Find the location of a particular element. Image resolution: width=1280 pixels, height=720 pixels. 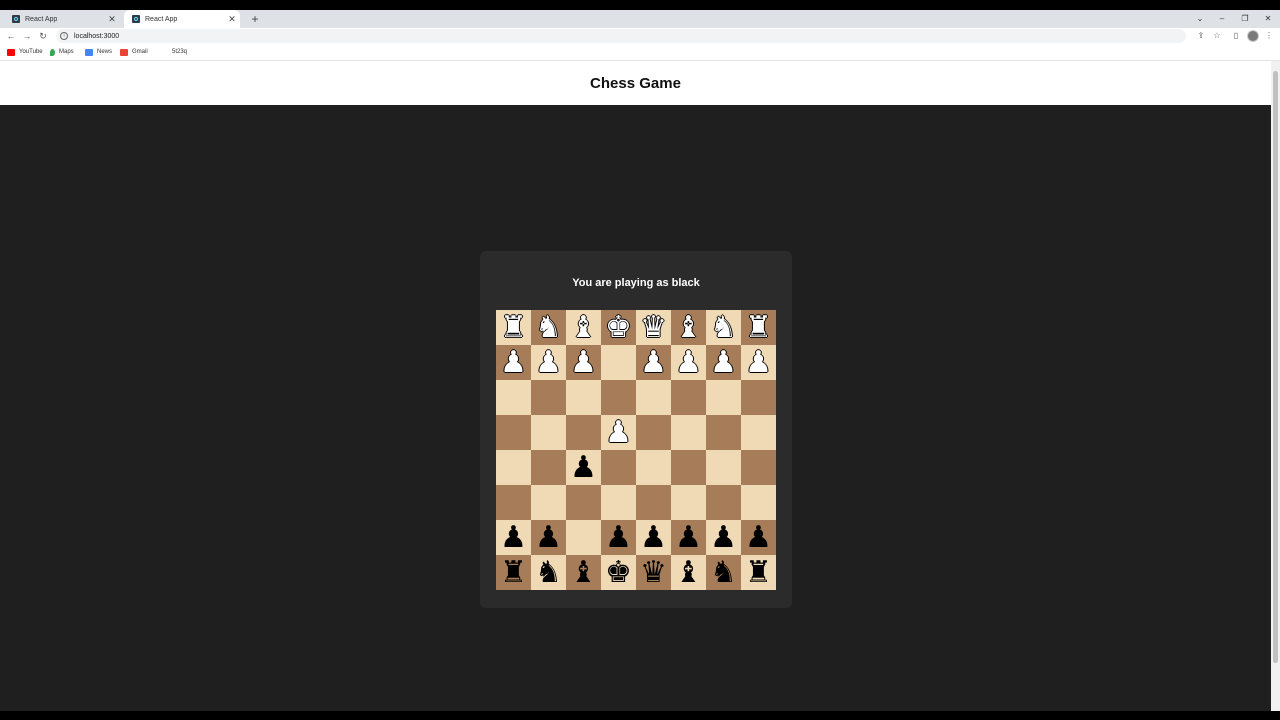

address-bar: i localhost:3000 is located at coordinates (621, 36).